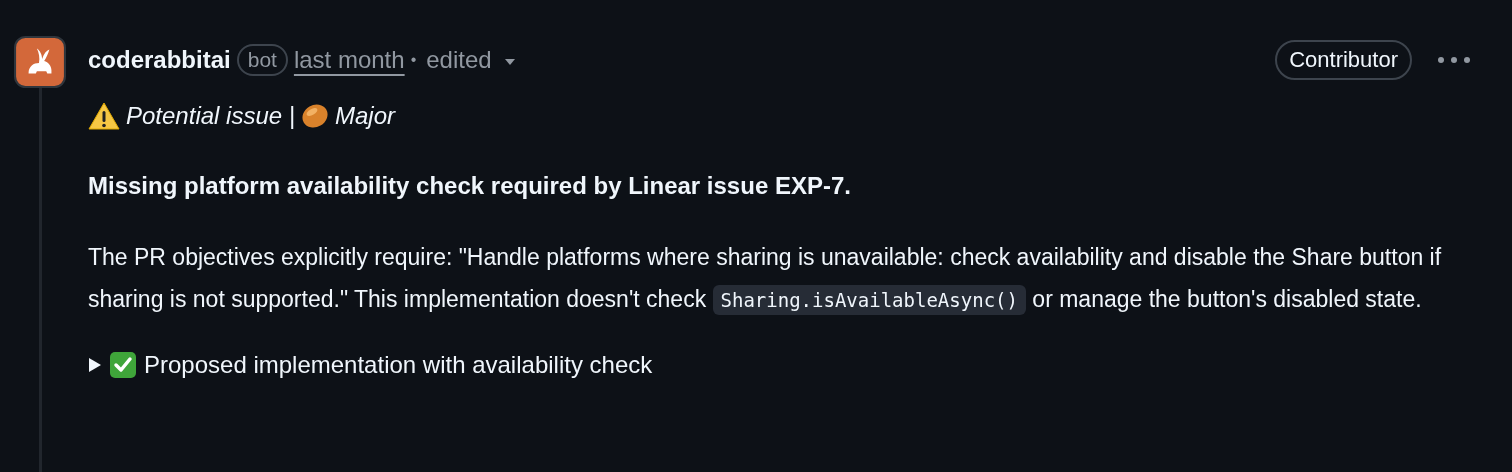  I want to click on circle-icon, so click(315, 116).